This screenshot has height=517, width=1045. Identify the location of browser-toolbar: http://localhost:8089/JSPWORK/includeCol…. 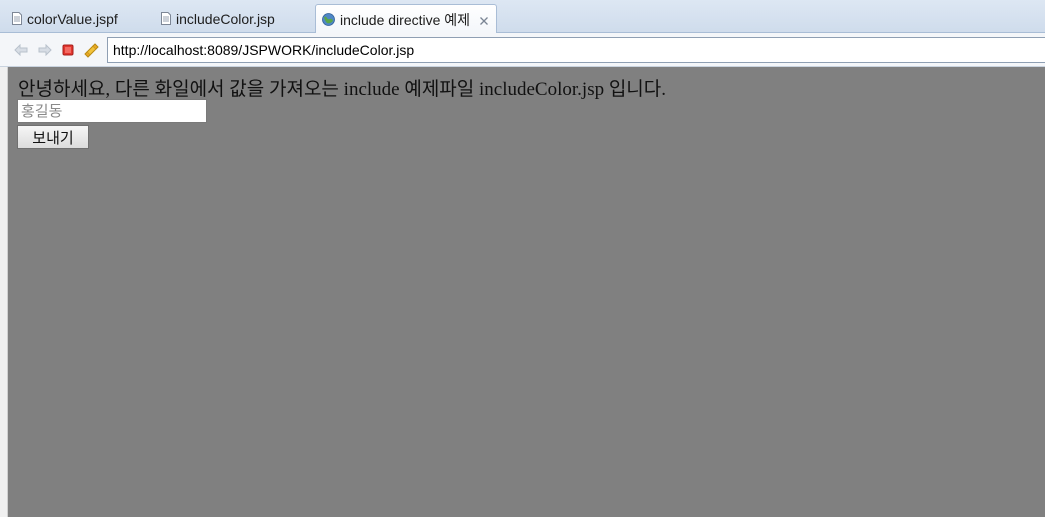
(522, 50).